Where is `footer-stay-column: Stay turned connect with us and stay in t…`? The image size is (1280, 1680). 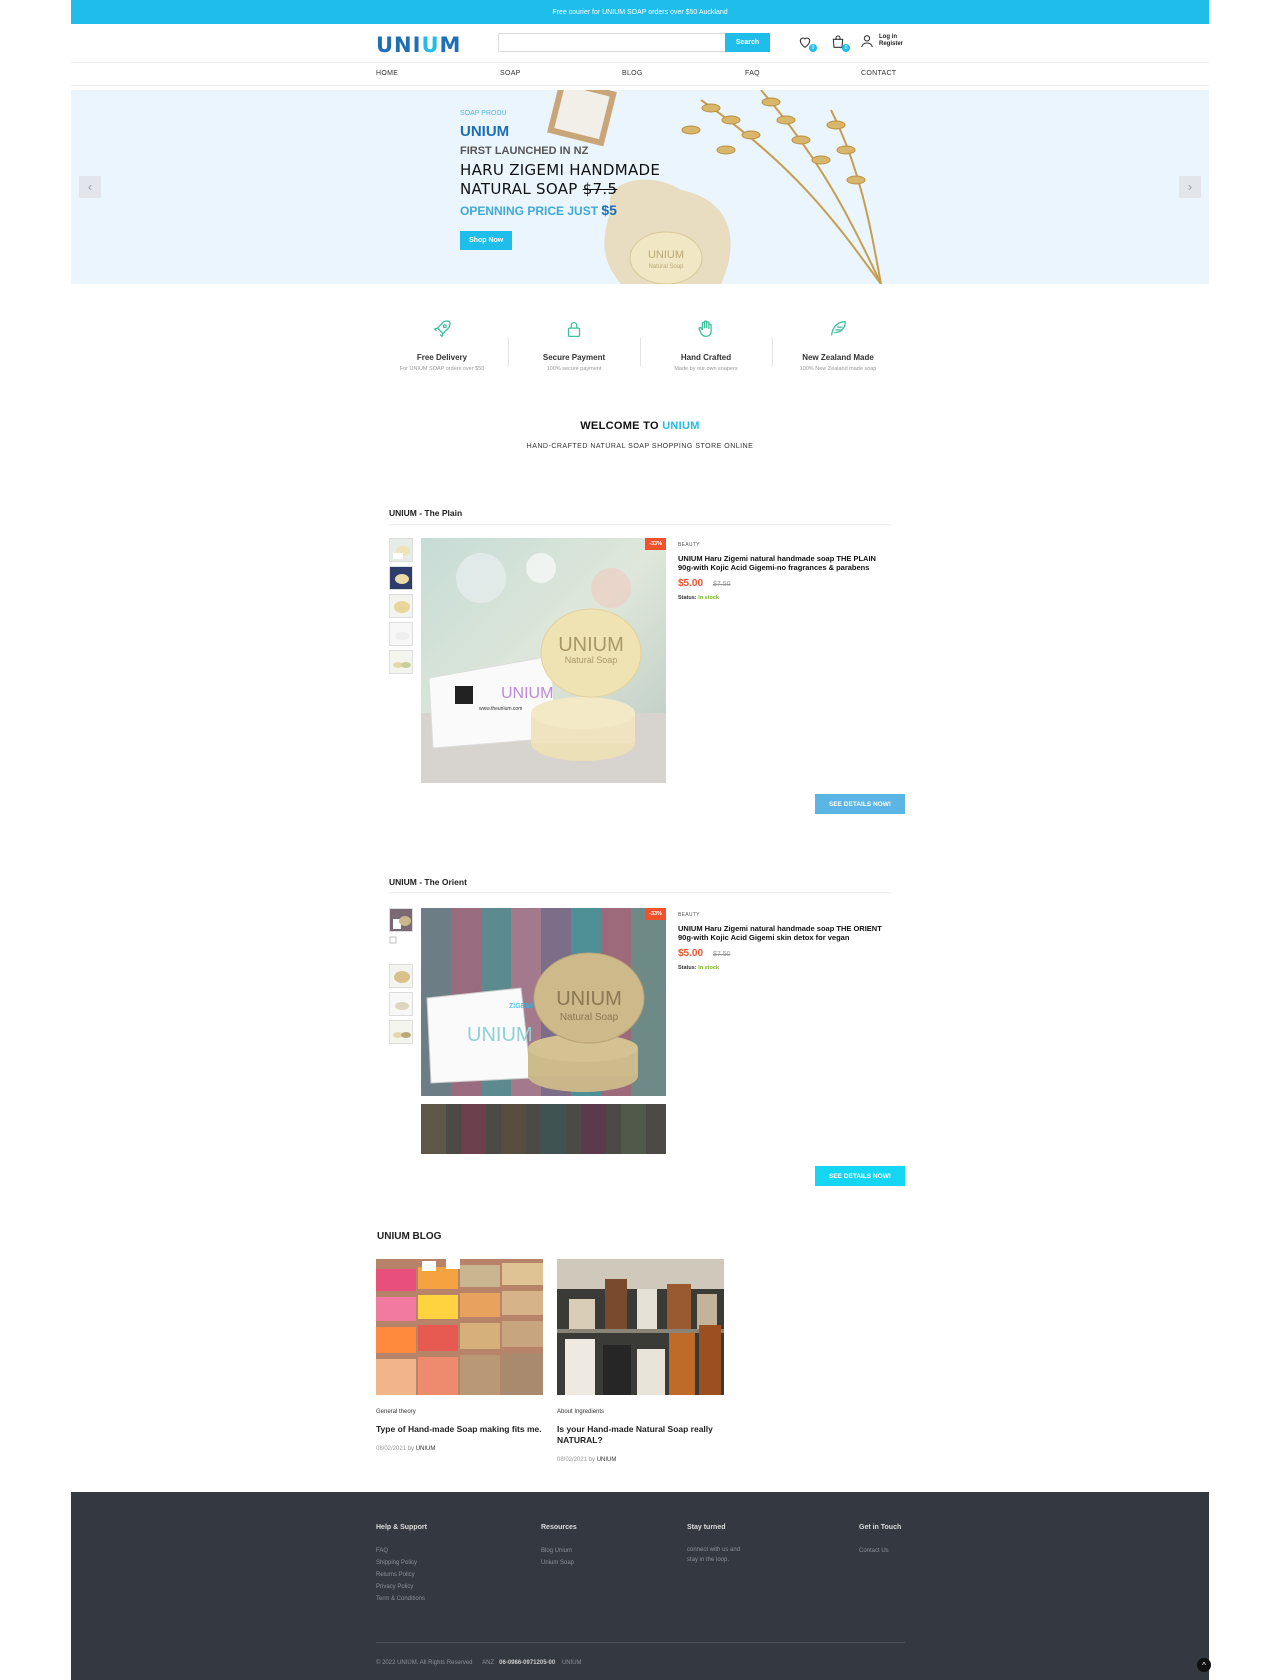 footer-stay-column: Stay turned connect with us and stay in t… is located at coordinates (713, 1544).